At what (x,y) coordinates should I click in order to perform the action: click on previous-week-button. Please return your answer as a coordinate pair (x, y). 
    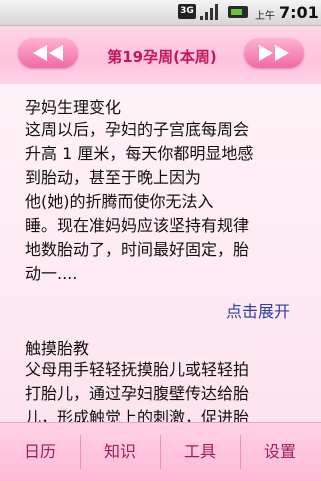
    Looking at the image, I should click on (48, 53).